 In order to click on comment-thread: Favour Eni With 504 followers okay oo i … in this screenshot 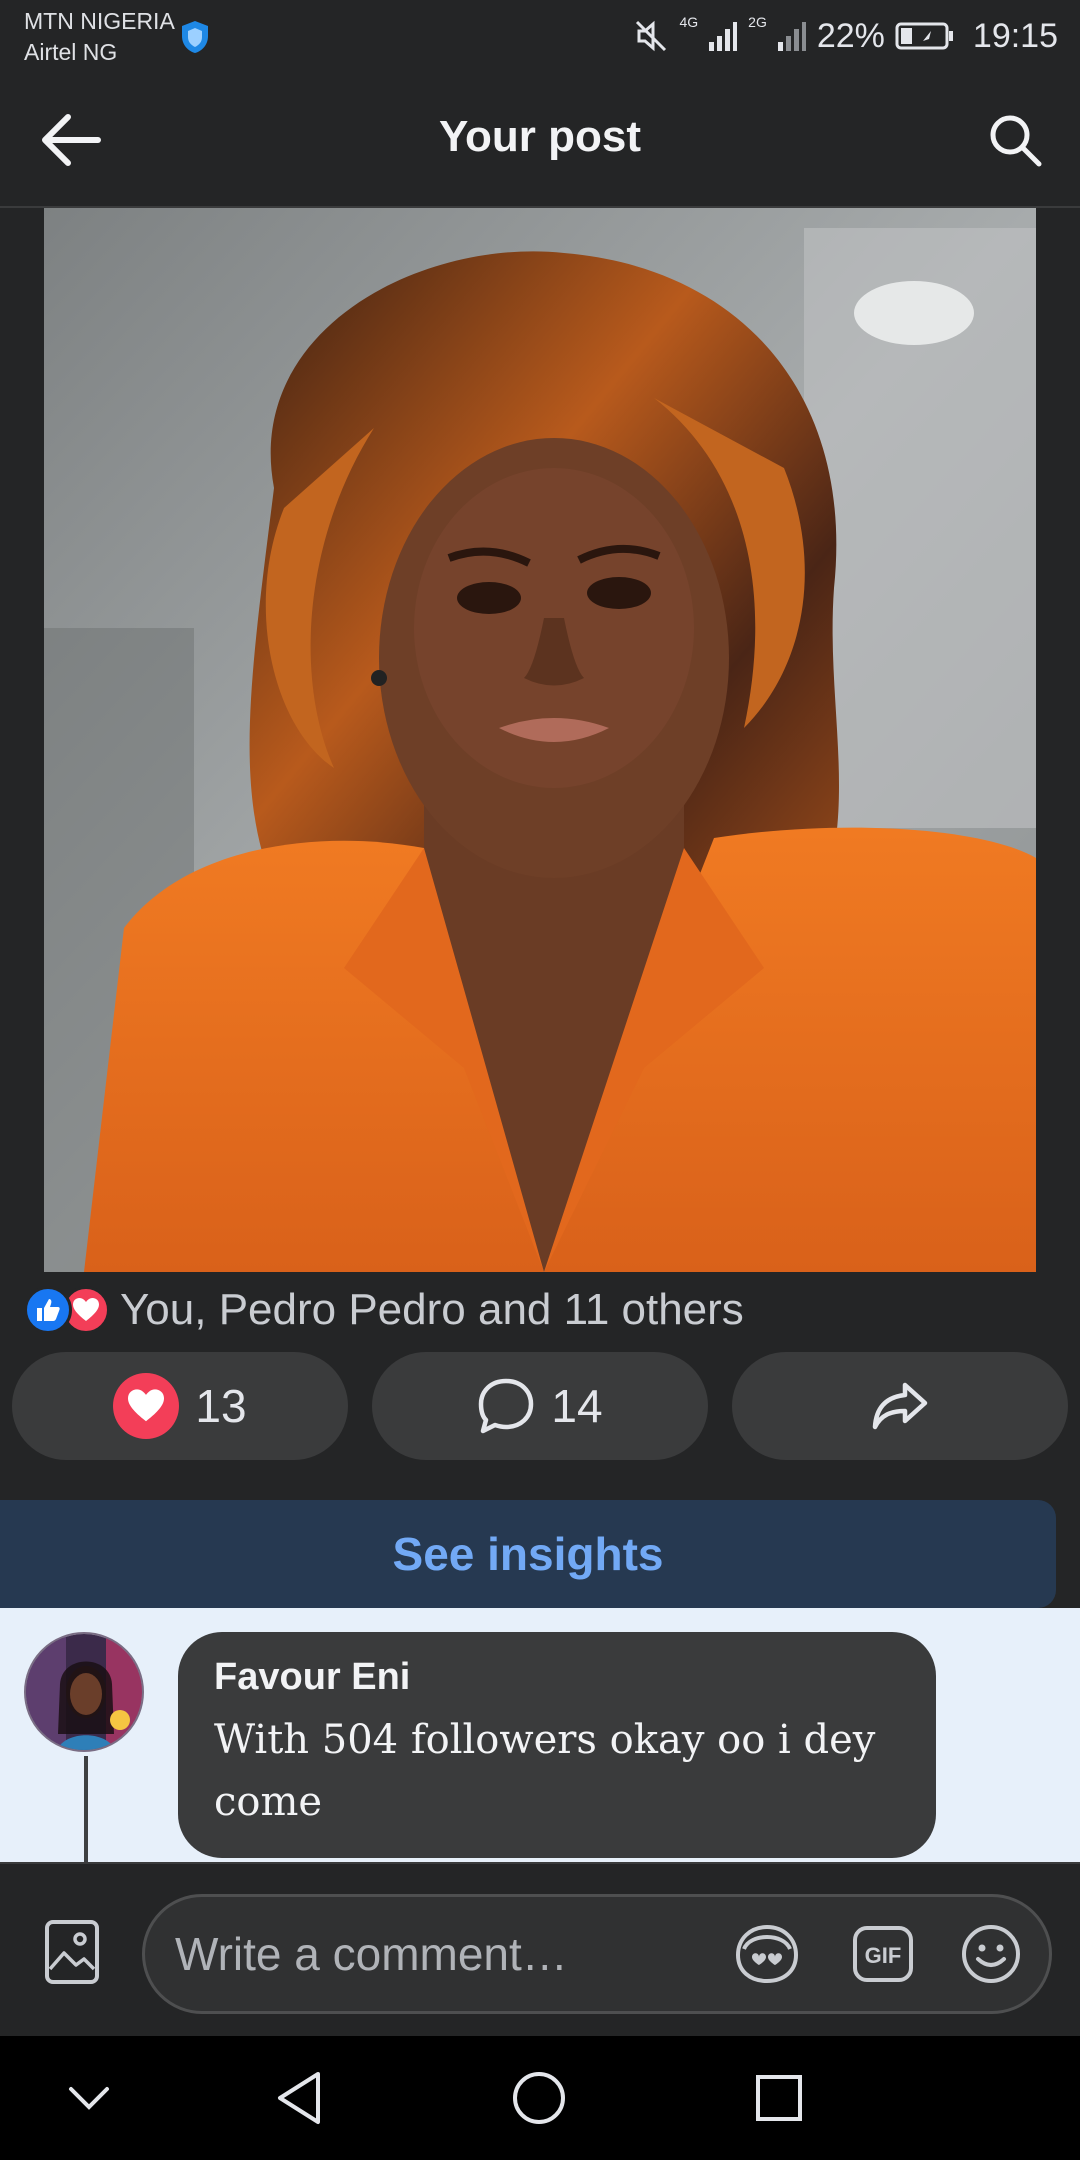, I will do `click(540, 1735)`.